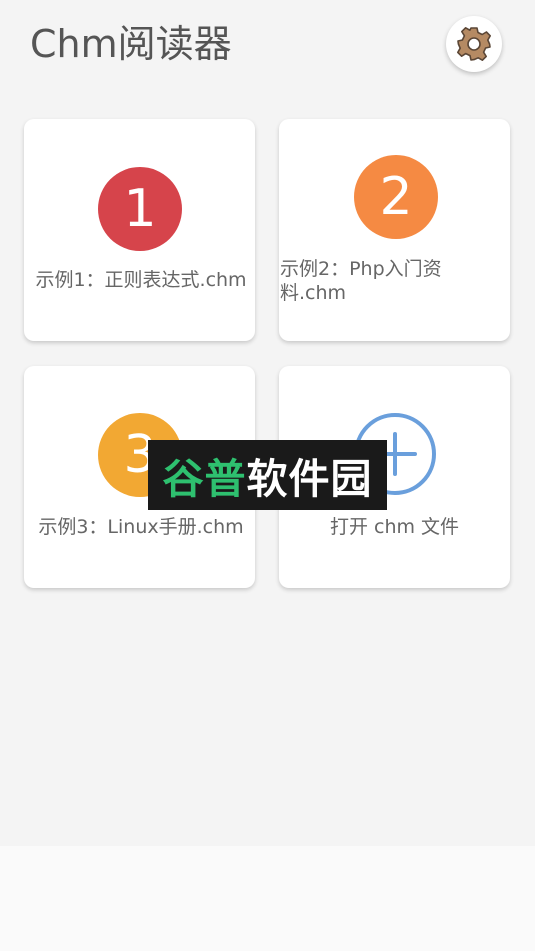 This screenshot has height=951, width=535. What do you see at coordinates (141, 280) in the screenshot?
I see `card-label: 示例1：正则表达式.chm` at bounding box center [141, 280].